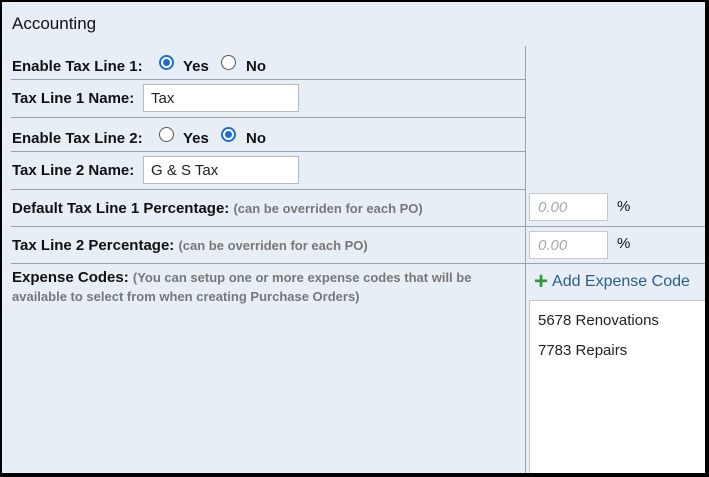 The width and height of the screenshot is (709, 477). What do you see at coordinates (166, 62) in the screenshot?
I see `tax-line1-yes-radio` at bounding box center [166, 62].